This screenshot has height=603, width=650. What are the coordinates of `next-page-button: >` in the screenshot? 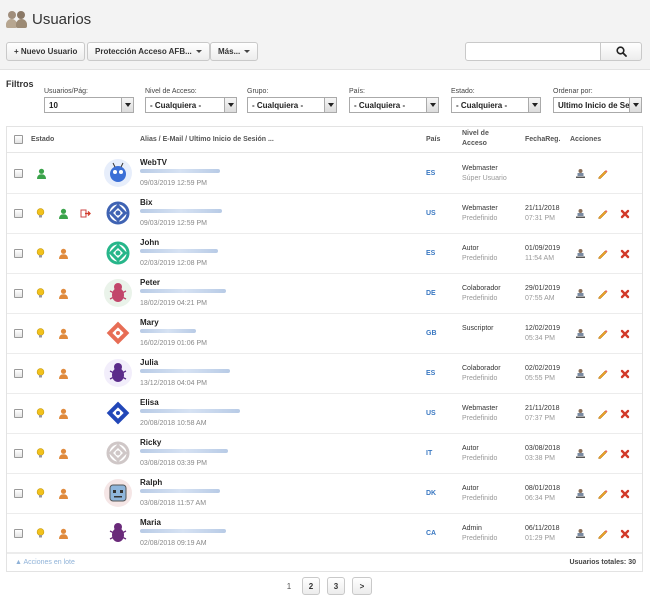 It's located at (362, 586).